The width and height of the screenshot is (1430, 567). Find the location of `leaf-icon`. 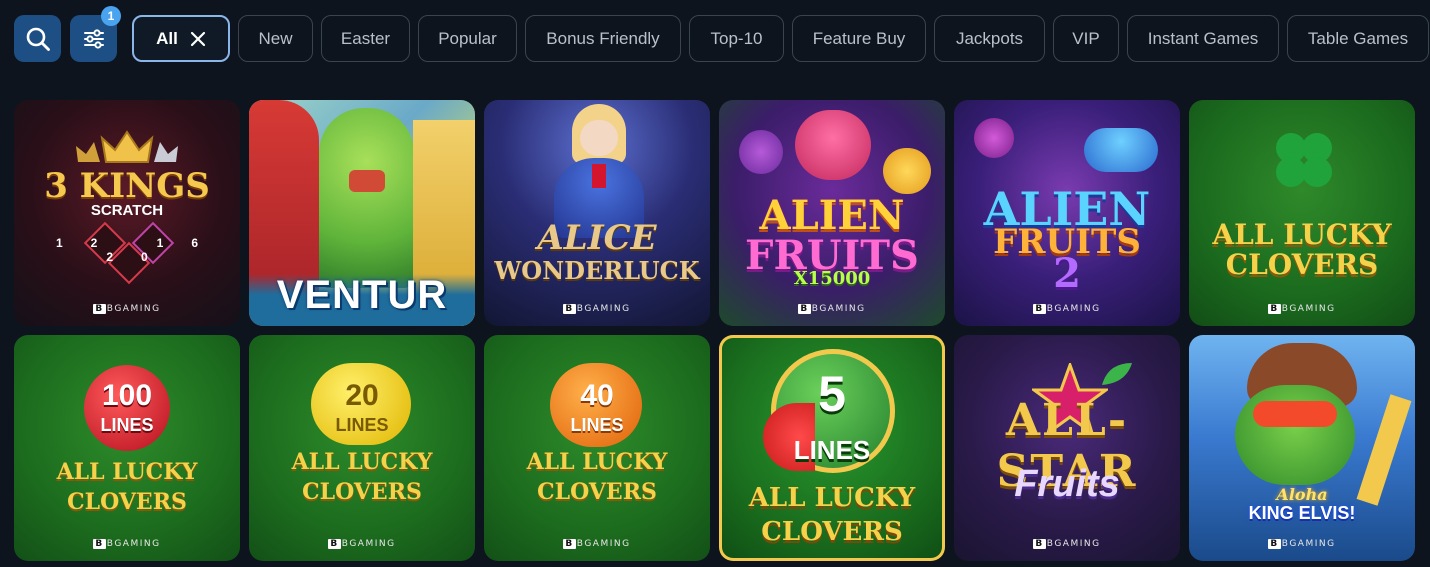

leaf-icon is located at coordinates (1117, 374).